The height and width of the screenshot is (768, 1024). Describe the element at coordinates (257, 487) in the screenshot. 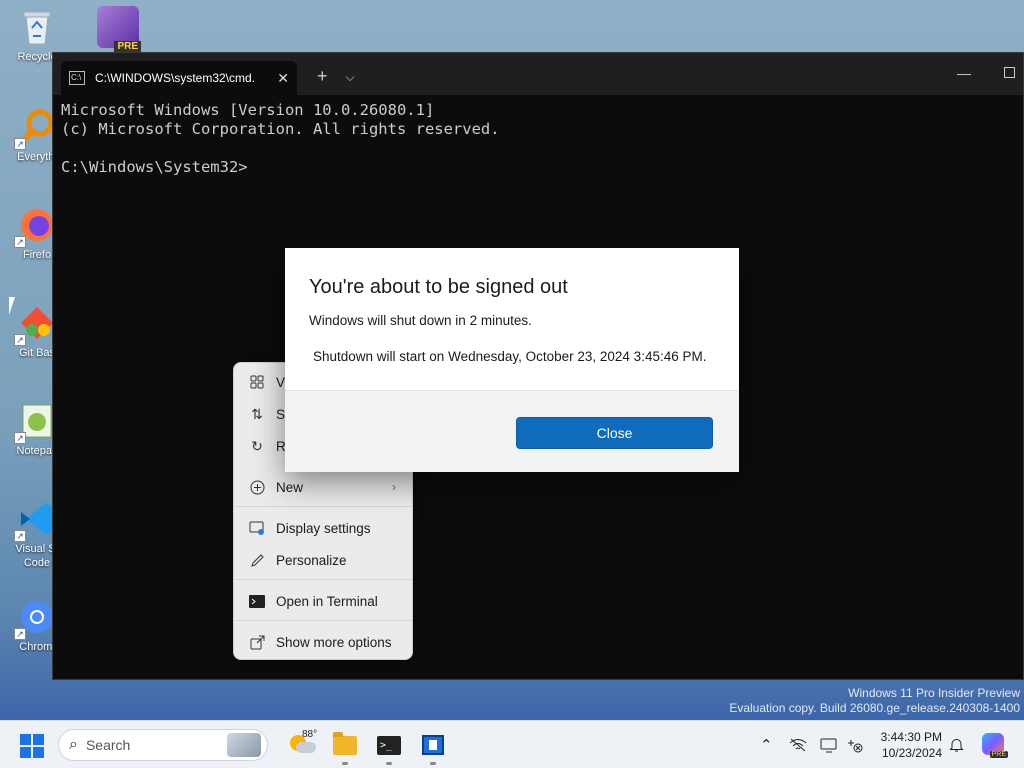

I see `new-plus-icon` at that location.